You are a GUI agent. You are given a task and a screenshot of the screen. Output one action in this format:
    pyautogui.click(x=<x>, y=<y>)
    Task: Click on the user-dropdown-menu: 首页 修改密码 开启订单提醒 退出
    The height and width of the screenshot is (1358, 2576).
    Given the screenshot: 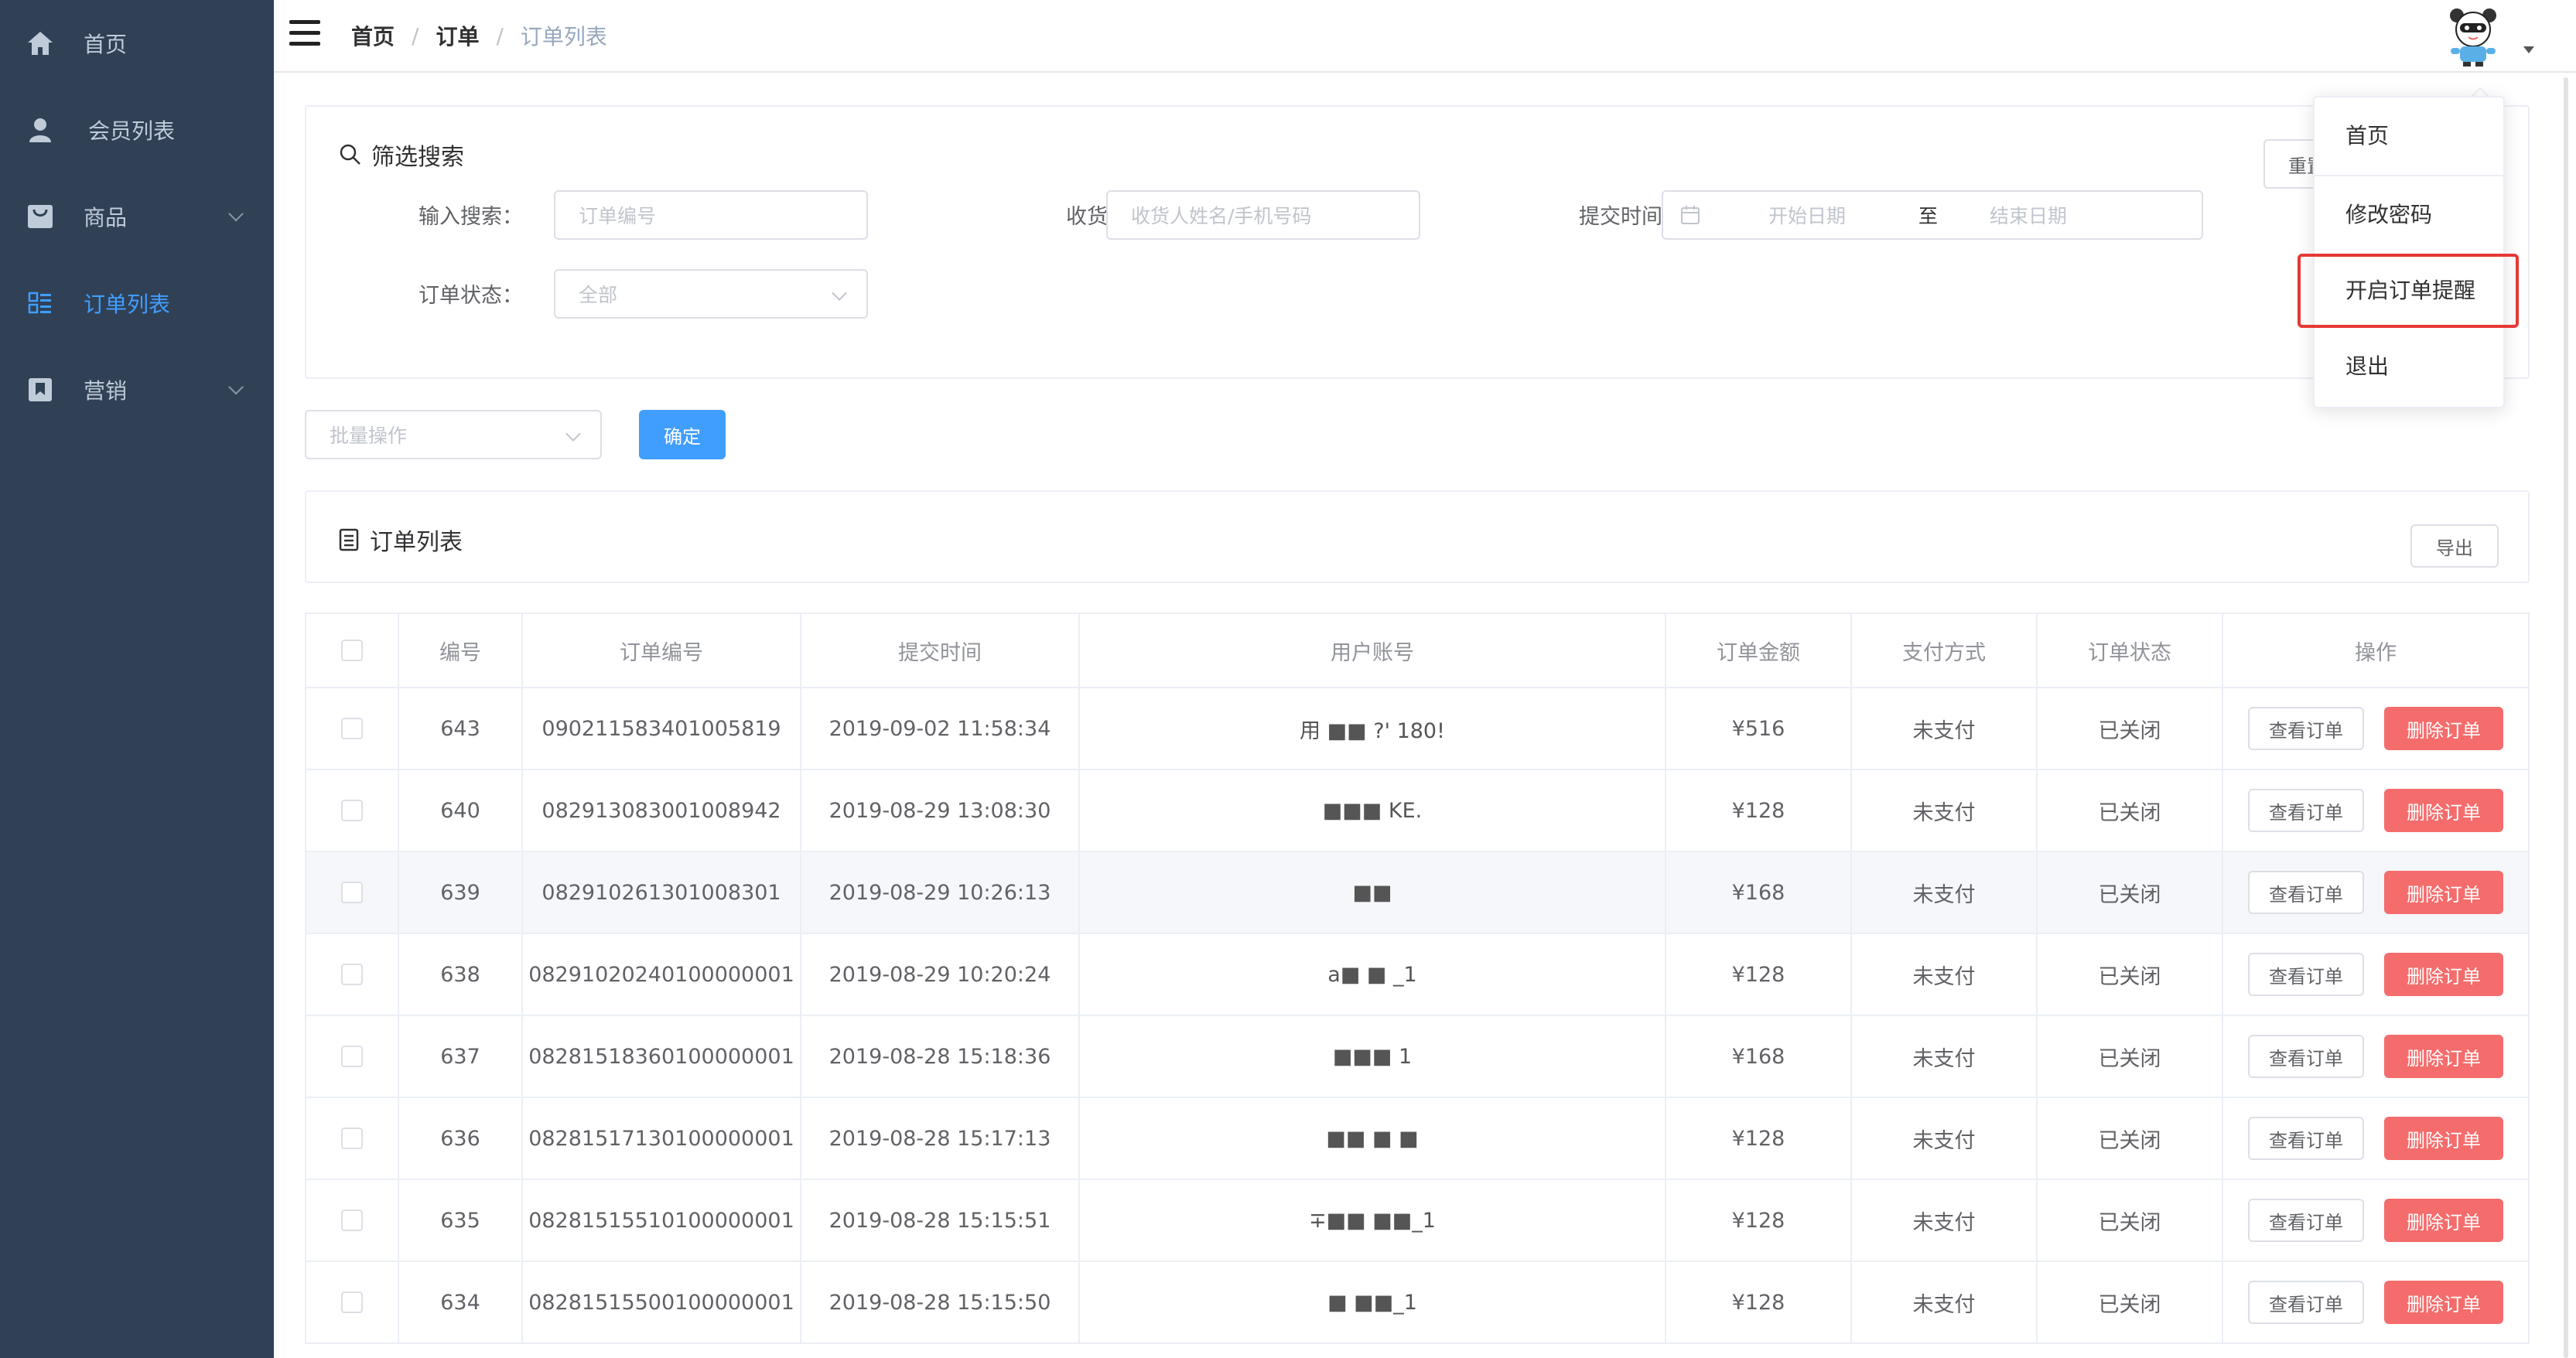 What is the action you would take?
    pyautogui.click(x=2409, y=252)
    